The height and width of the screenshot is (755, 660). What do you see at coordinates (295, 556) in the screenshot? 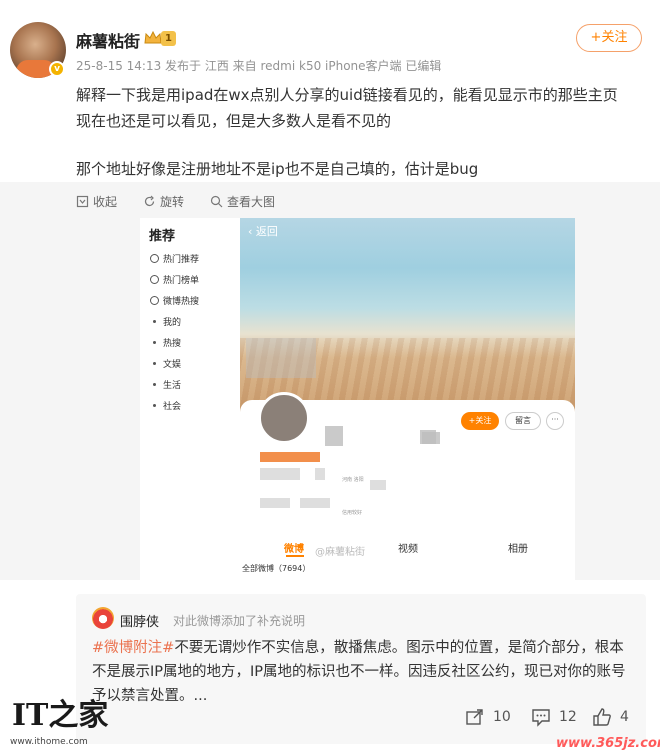
I see `tab-underline` at bounding box center [295, 556].